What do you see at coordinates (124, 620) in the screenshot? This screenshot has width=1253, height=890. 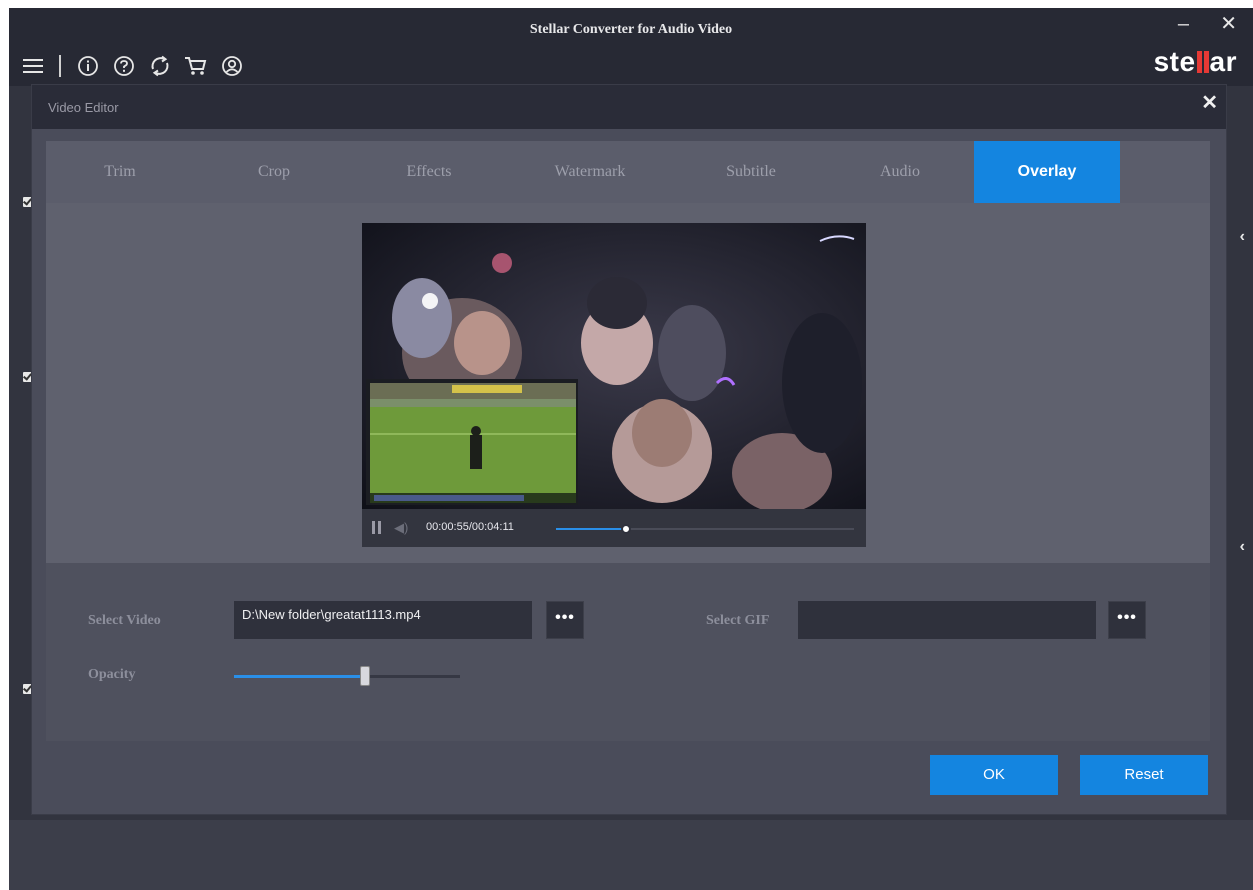 I see `select-video-label: Select Video` at bounding box center [124, 620].